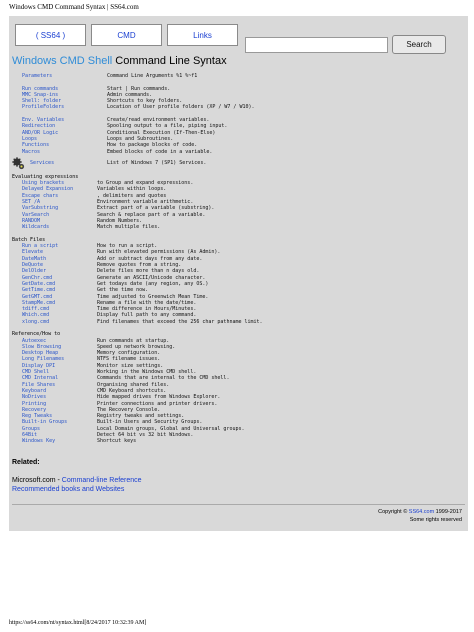 The width and height of the screenshot is (474, 632). Describe the element at coordinates (59, 152) in the screenshot. I see `topic-link: Macros` at that location.